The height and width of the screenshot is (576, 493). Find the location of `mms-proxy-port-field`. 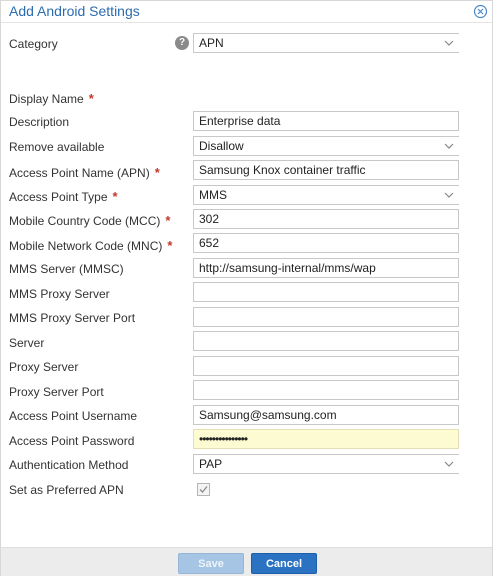

mms-proxy-port-field is located at coordinates (326, 317).